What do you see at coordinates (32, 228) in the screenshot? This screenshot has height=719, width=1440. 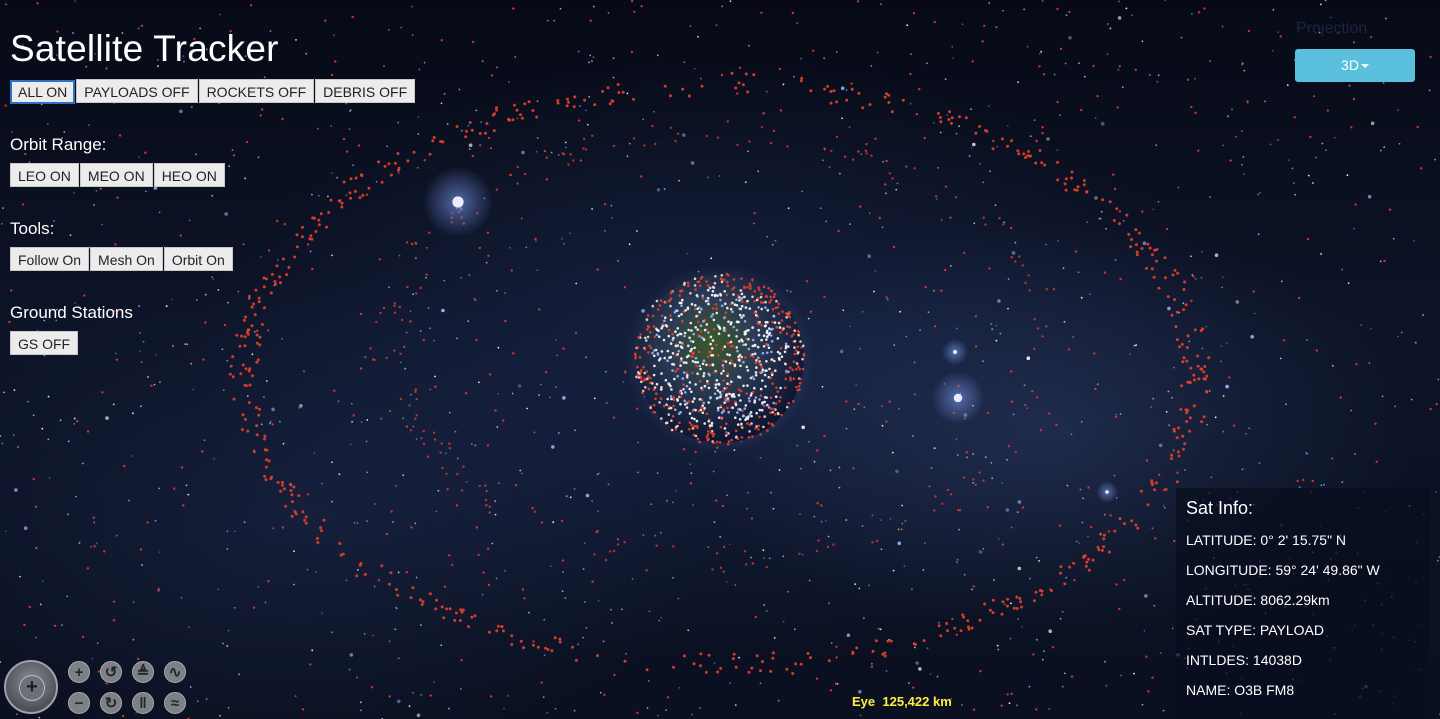 I see `tools-label: Tools:` at bounding box center [32, 228].